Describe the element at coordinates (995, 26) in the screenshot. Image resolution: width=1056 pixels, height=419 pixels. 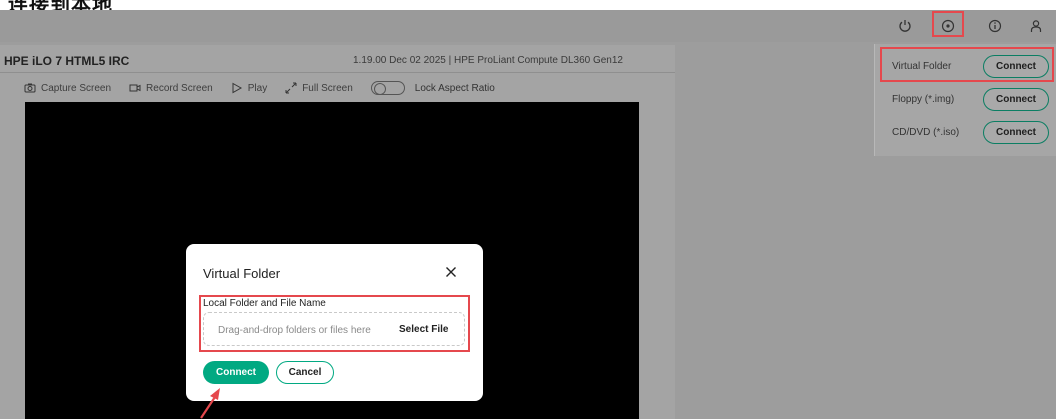
I see `info-icon` at that location.